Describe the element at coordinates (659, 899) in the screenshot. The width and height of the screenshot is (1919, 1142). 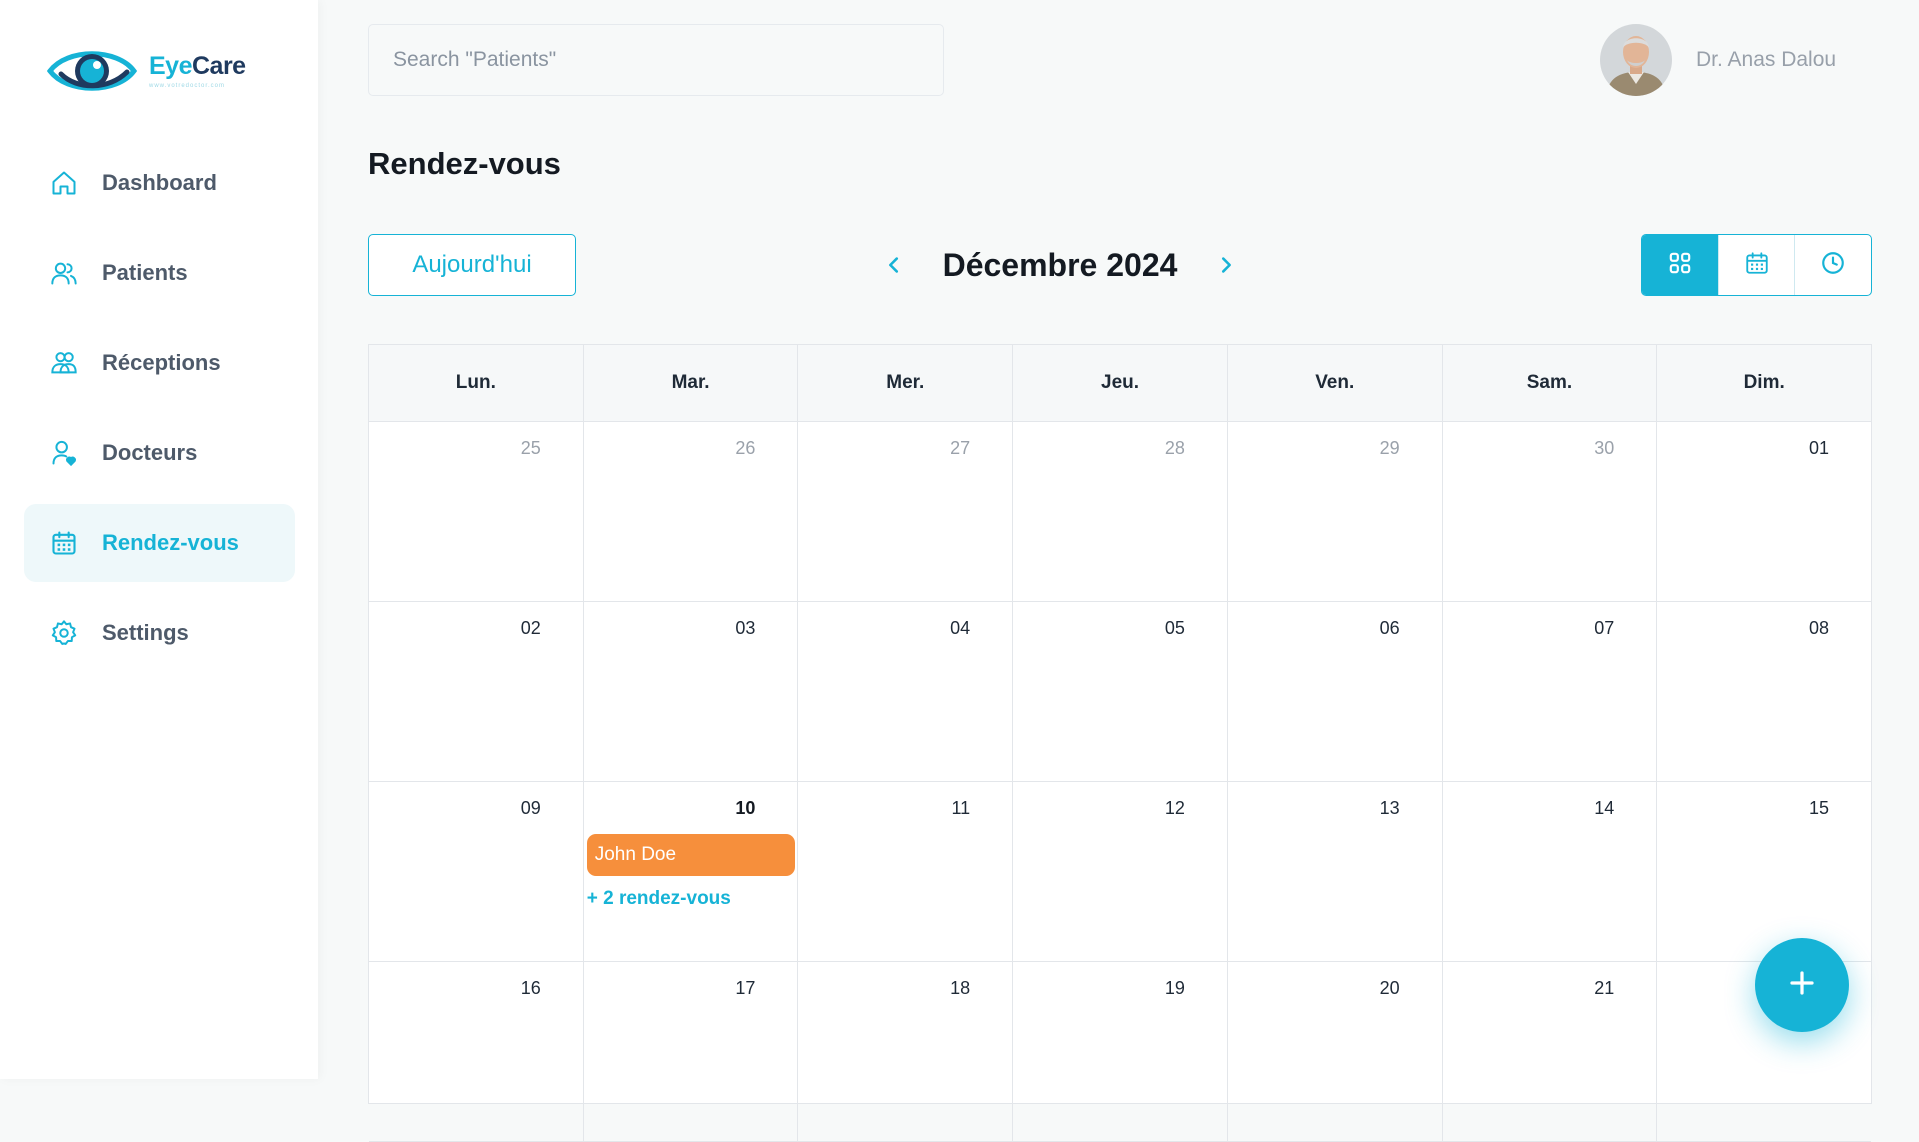
I see `more-appointments-link: + 2 rendez-vous` at that location.